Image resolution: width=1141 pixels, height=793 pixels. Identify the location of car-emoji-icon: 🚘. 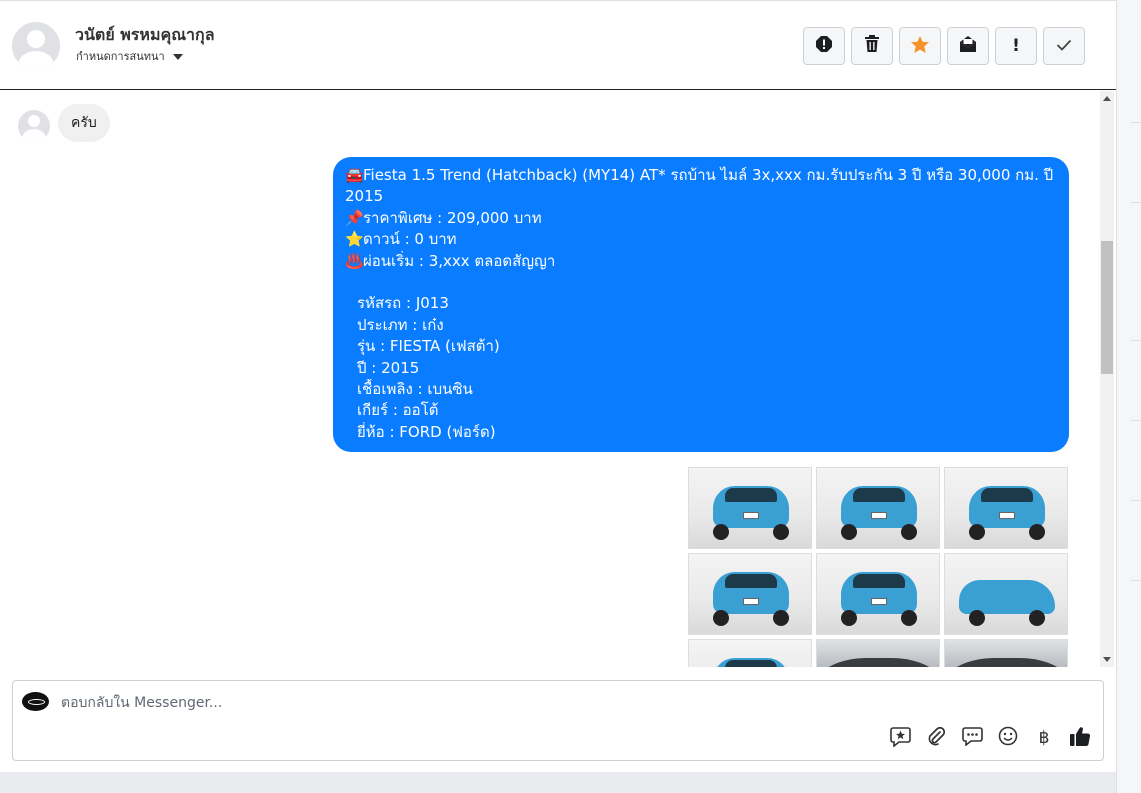
(354, 175).